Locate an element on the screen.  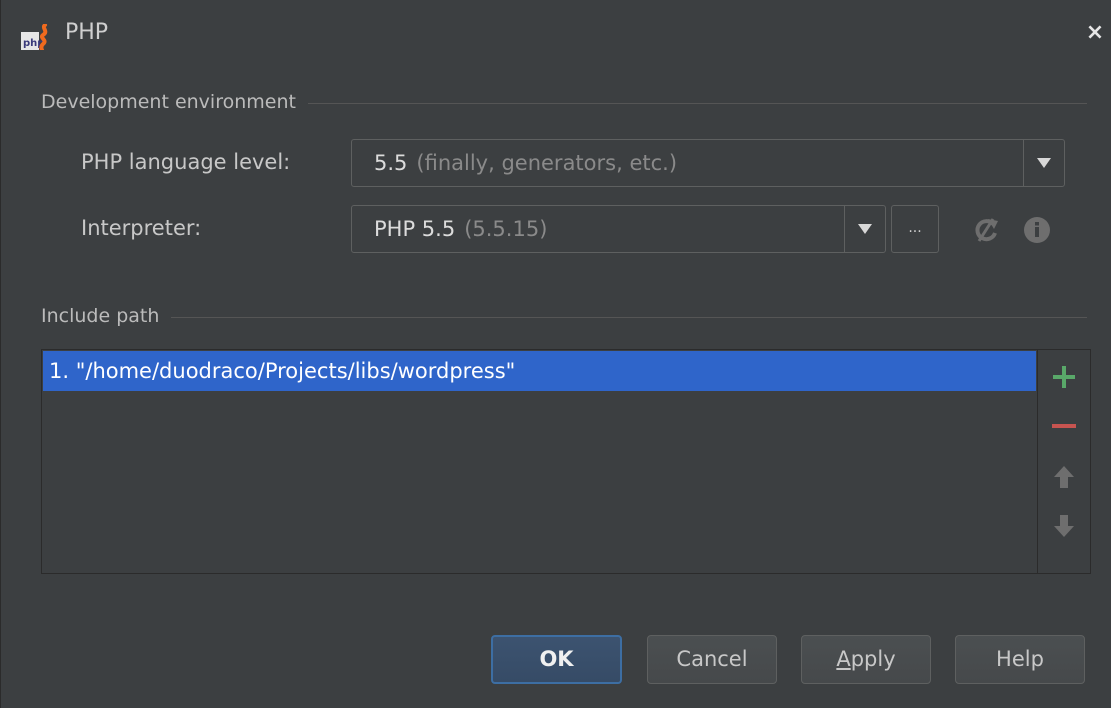
reload-icon is located at coordinates (986, 230).